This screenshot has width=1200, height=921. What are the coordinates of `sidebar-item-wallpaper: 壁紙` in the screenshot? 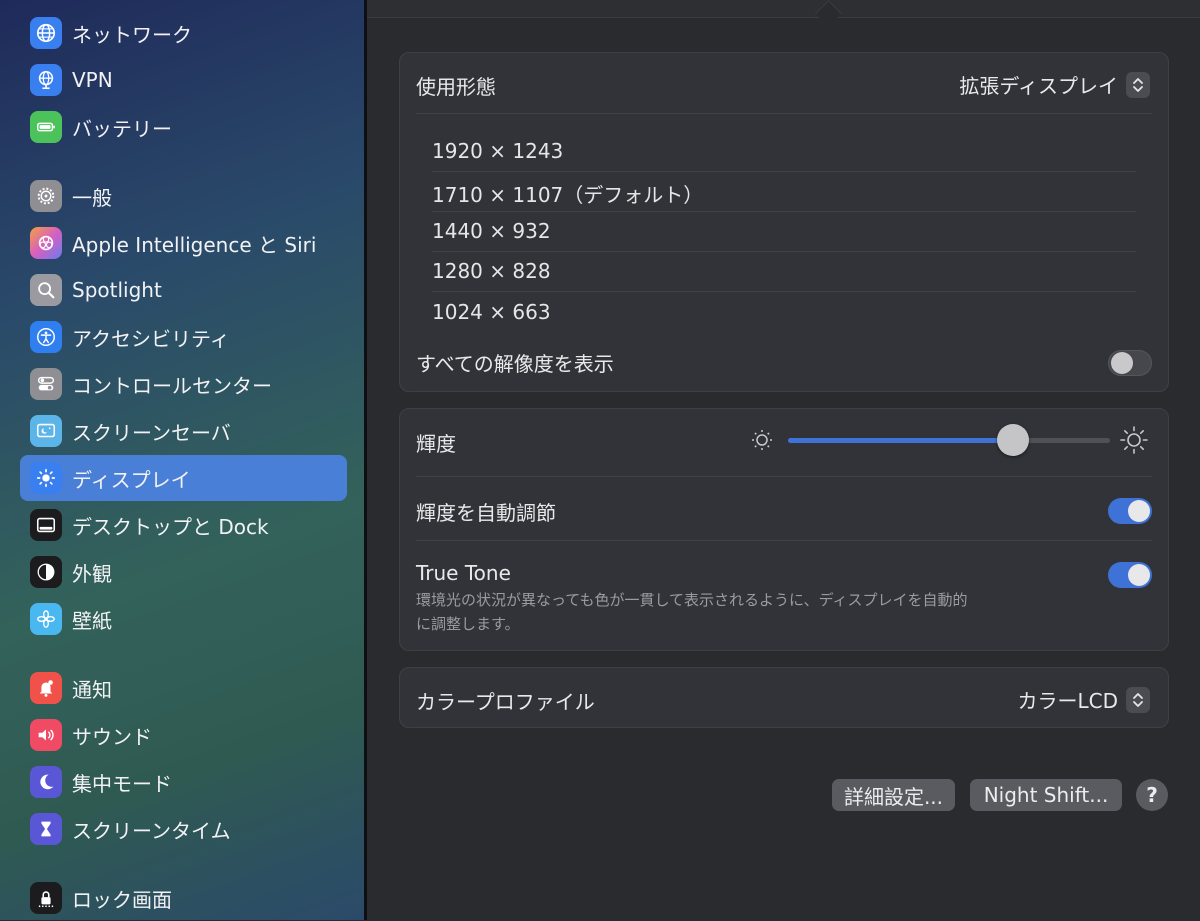 It's located at (183, 619).